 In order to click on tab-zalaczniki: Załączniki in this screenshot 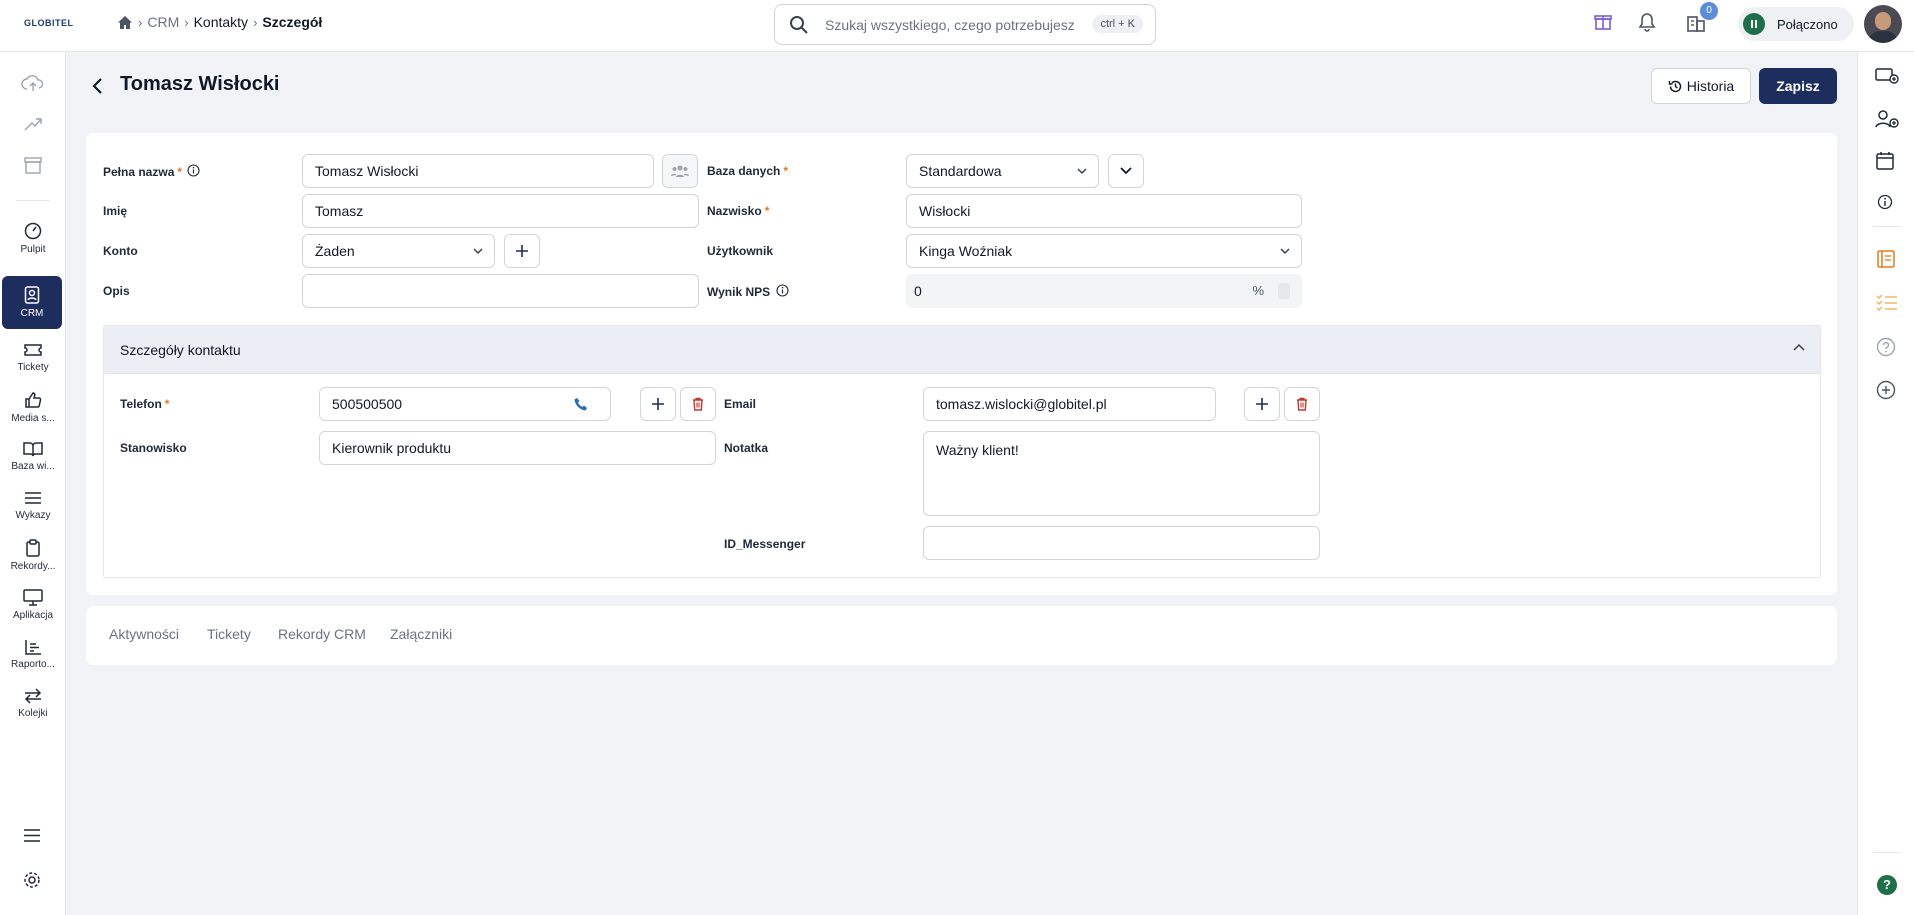, I will do `click(421, 634)`.